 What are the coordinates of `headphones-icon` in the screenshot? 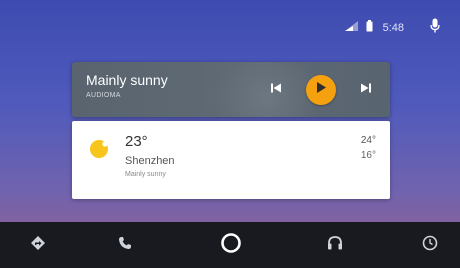 It's located at (335, 245).